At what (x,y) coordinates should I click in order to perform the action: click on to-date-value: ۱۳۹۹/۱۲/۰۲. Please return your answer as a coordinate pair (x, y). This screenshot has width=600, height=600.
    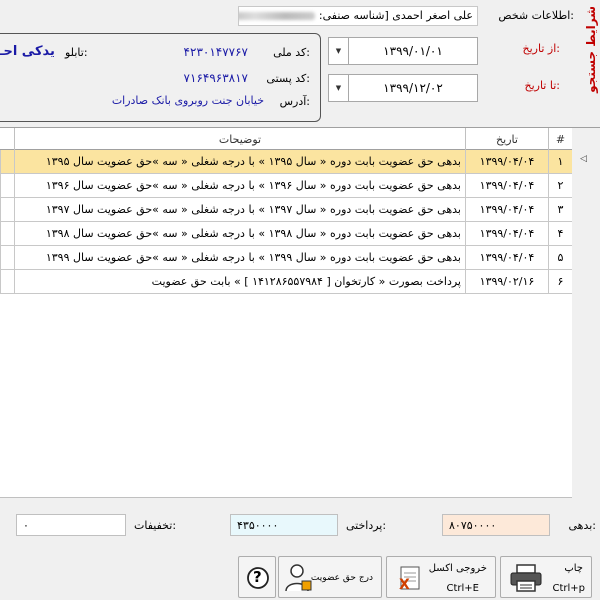
    Looking at the image, I should click on (413, 88).